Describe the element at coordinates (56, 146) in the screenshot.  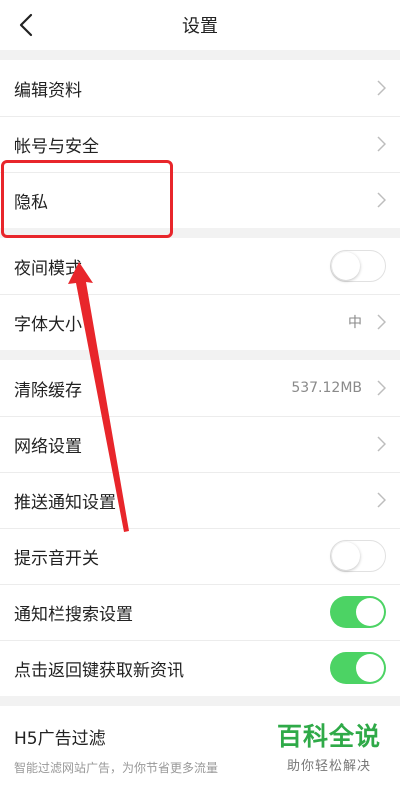
I see `row-label: 帐号与安全` at that location.